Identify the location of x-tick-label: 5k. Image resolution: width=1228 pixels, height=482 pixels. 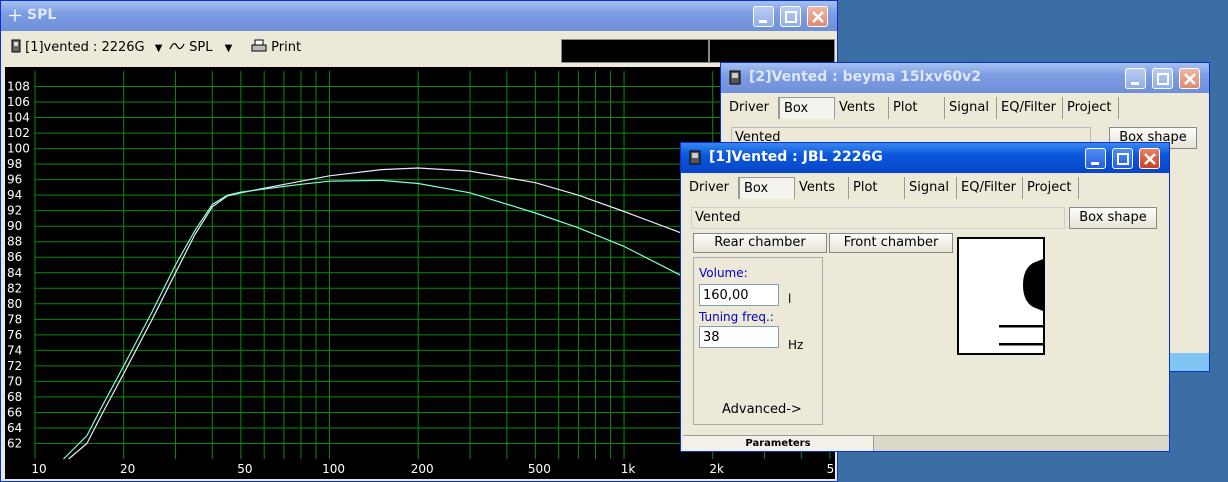
(831, 469).